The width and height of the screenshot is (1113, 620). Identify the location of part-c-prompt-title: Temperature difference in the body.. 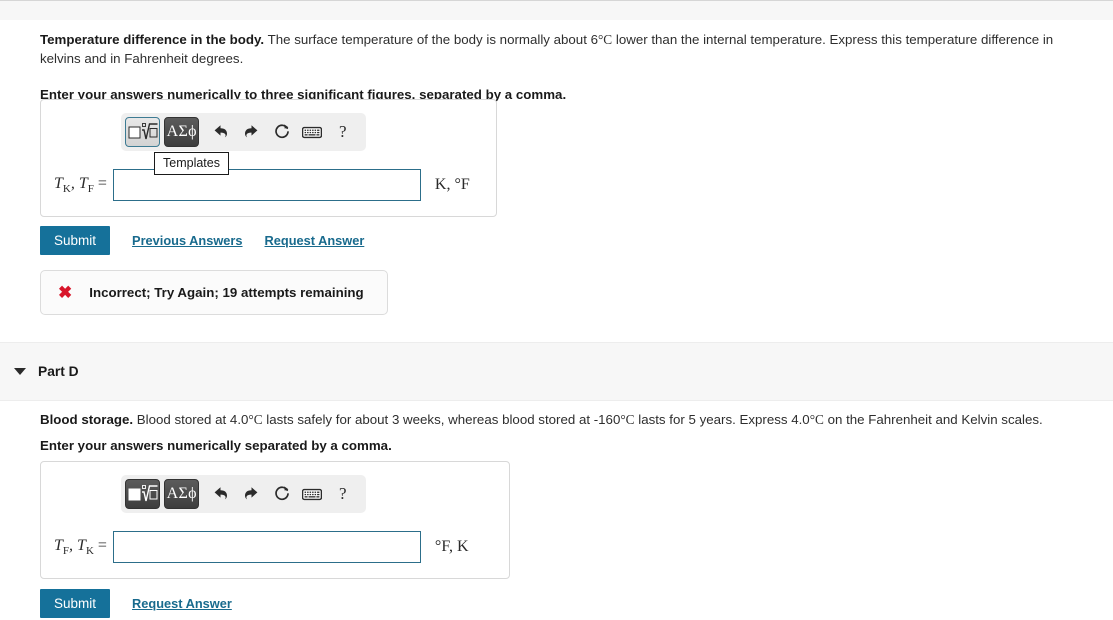
(152, 39).